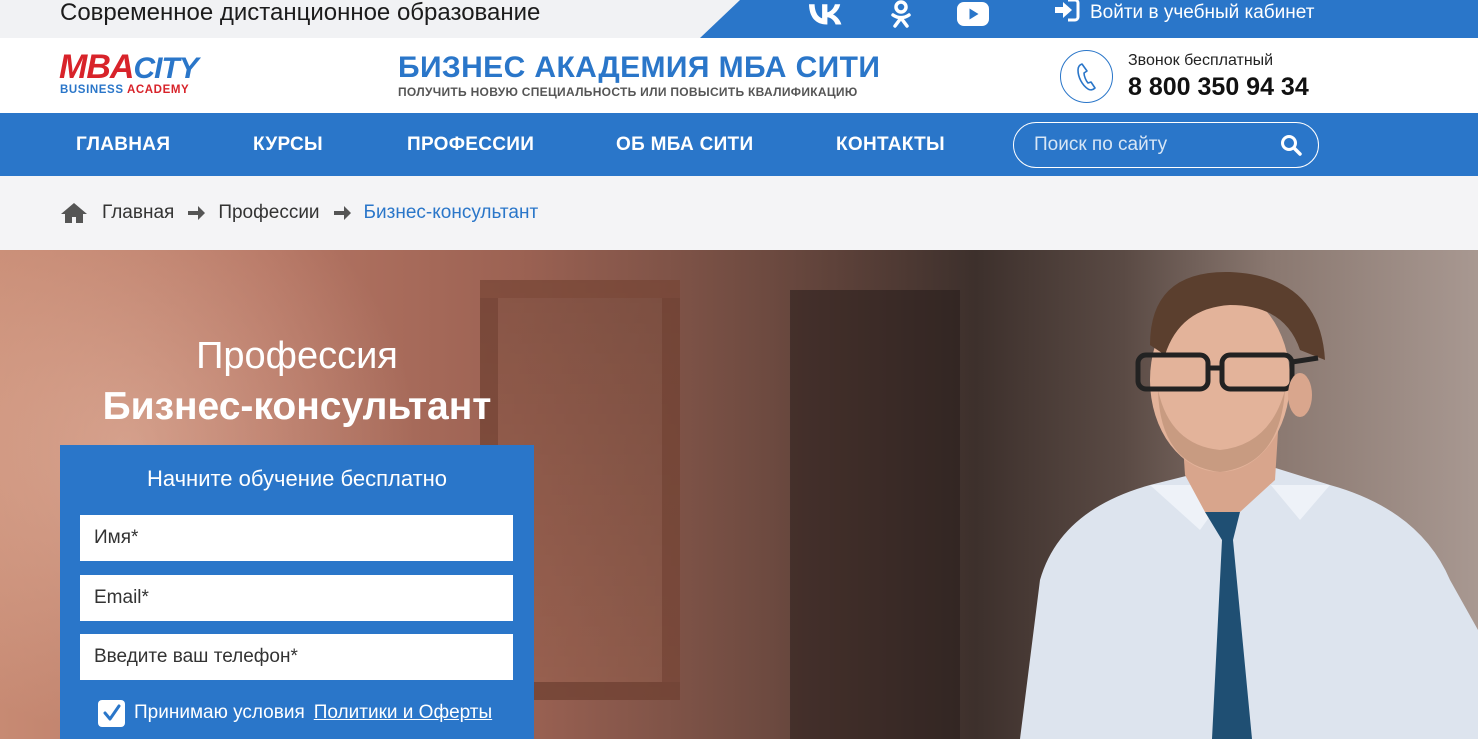  Describe the element at coordinates (973, 14) in the screenshot. I see `youtube-icon` at that location.